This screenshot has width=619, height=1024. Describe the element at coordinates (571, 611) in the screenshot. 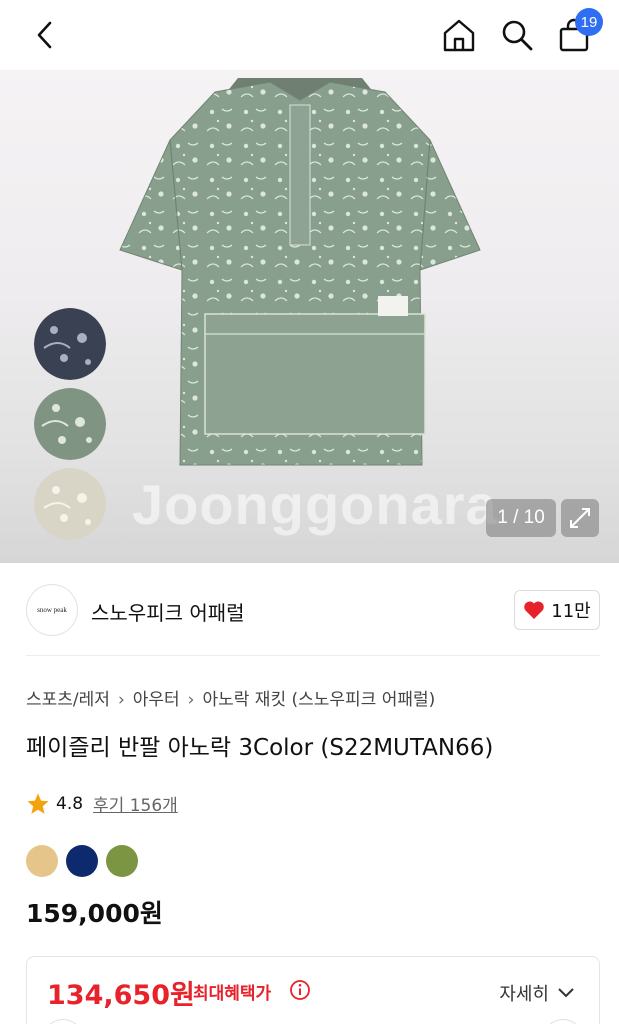

I see `like-count: 11만` at that location.